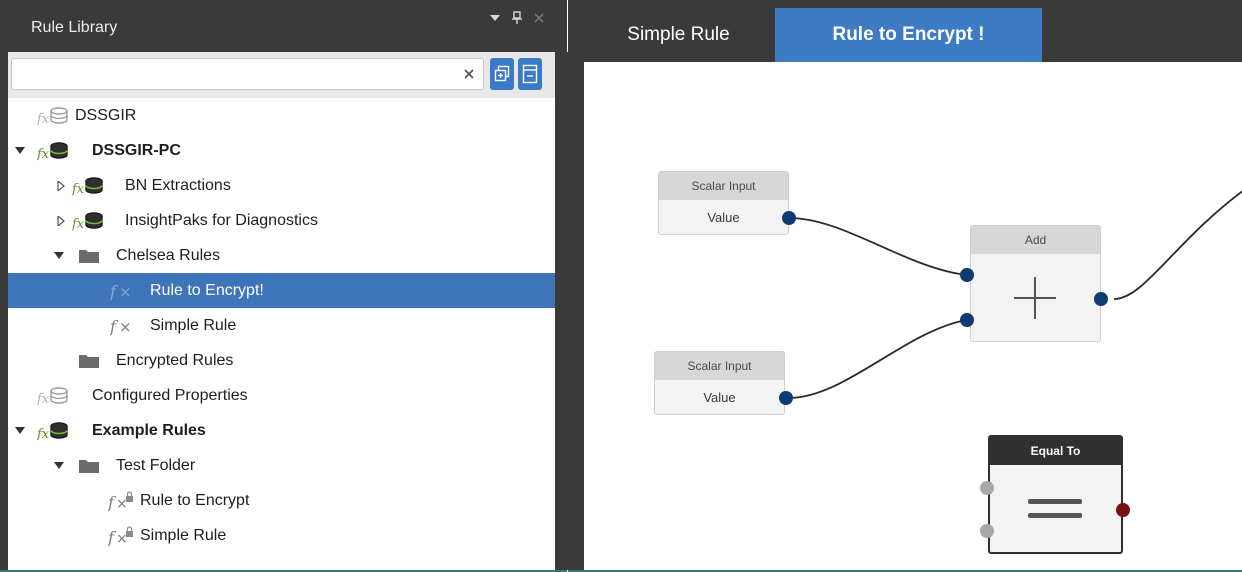 Image resolution: width=1242 pixels, height=572 pixels. Describe the element at coordinates (281, 255) in the screenshot. I see `tree-item-chelsea-rules: Chelsea Rules` at that location.